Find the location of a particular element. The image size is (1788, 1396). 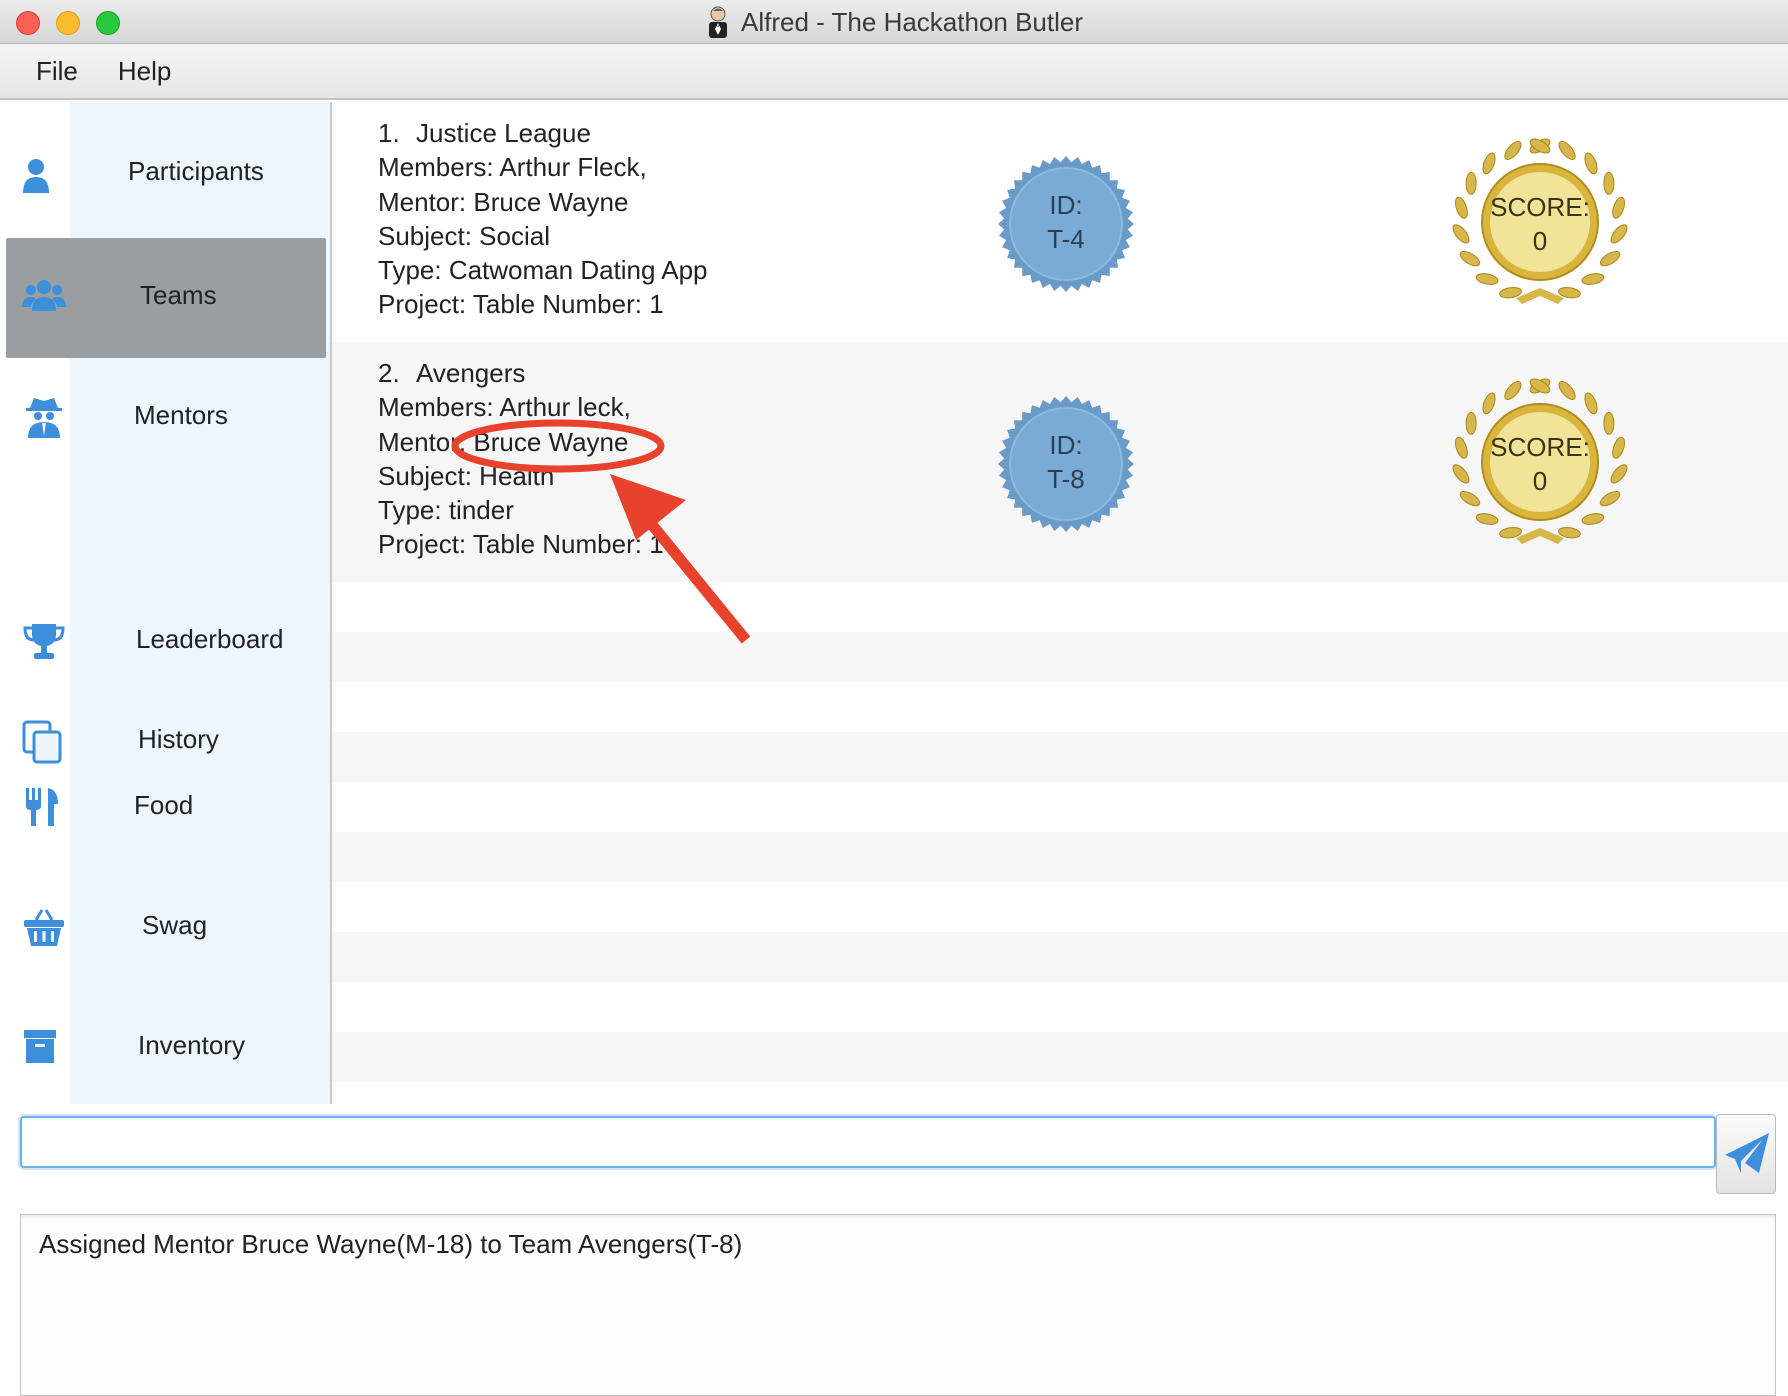

team-name: Justice League is located at coordinates (503, 133).